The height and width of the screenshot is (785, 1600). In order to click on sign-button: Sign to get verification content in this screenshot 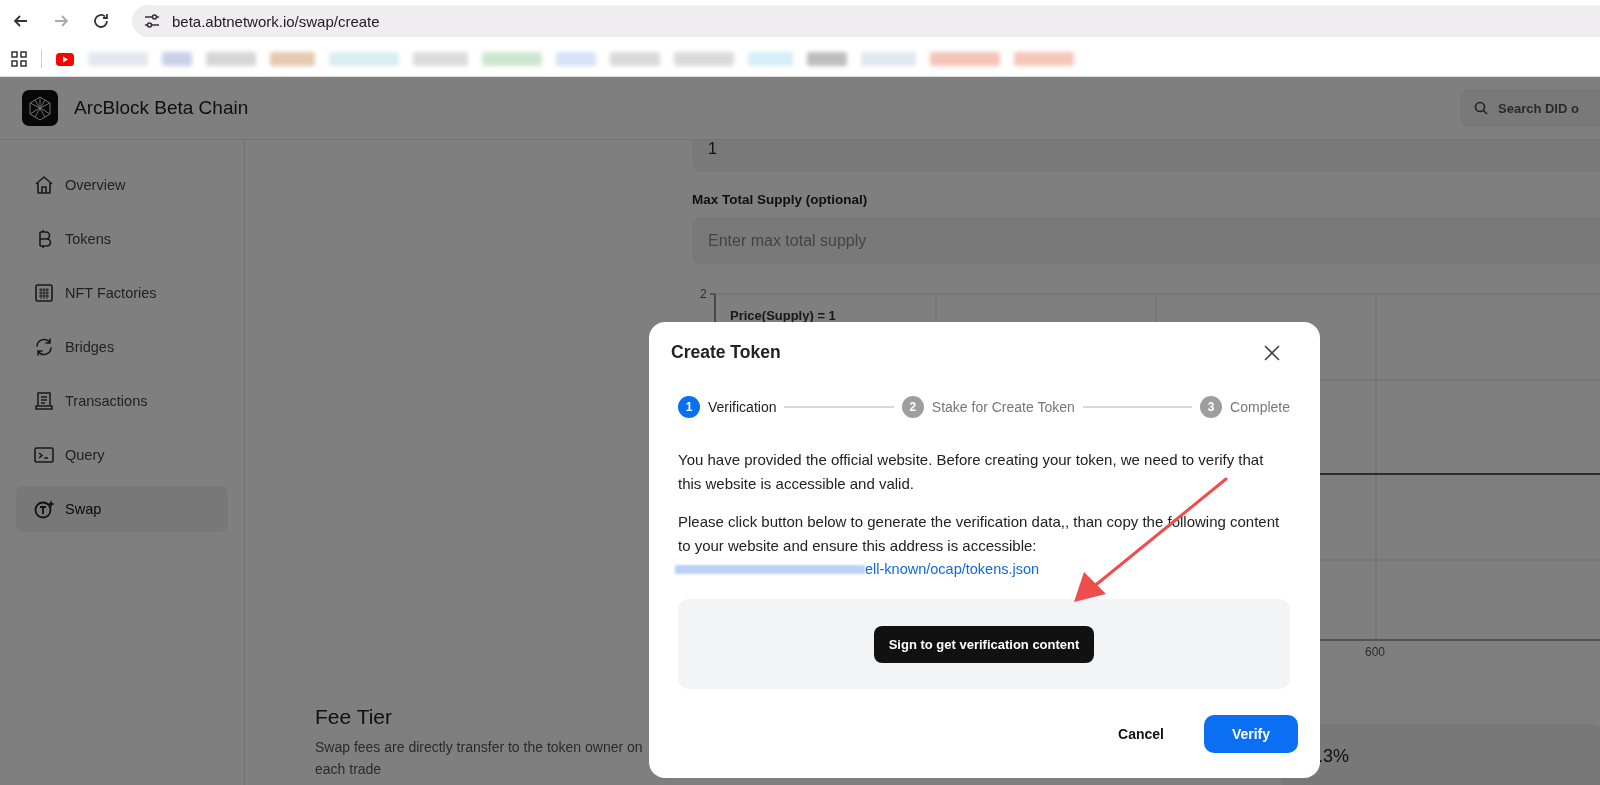, I will do `click(984, 644)`.